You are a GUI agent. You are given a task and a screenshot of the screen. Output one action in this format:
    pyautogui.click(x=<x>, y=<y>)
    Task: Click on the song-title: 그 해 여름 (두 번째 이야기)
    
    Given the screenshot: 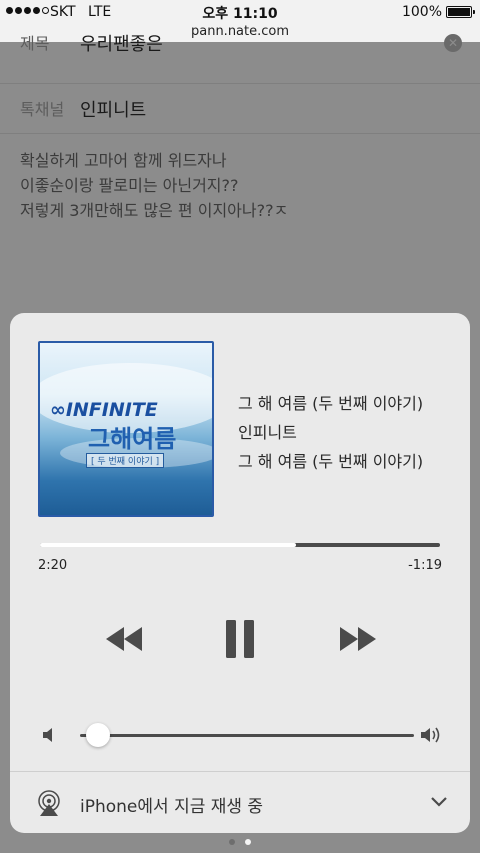 What is the action you would take?
    pyautogui.click(x=331, y=403)
    